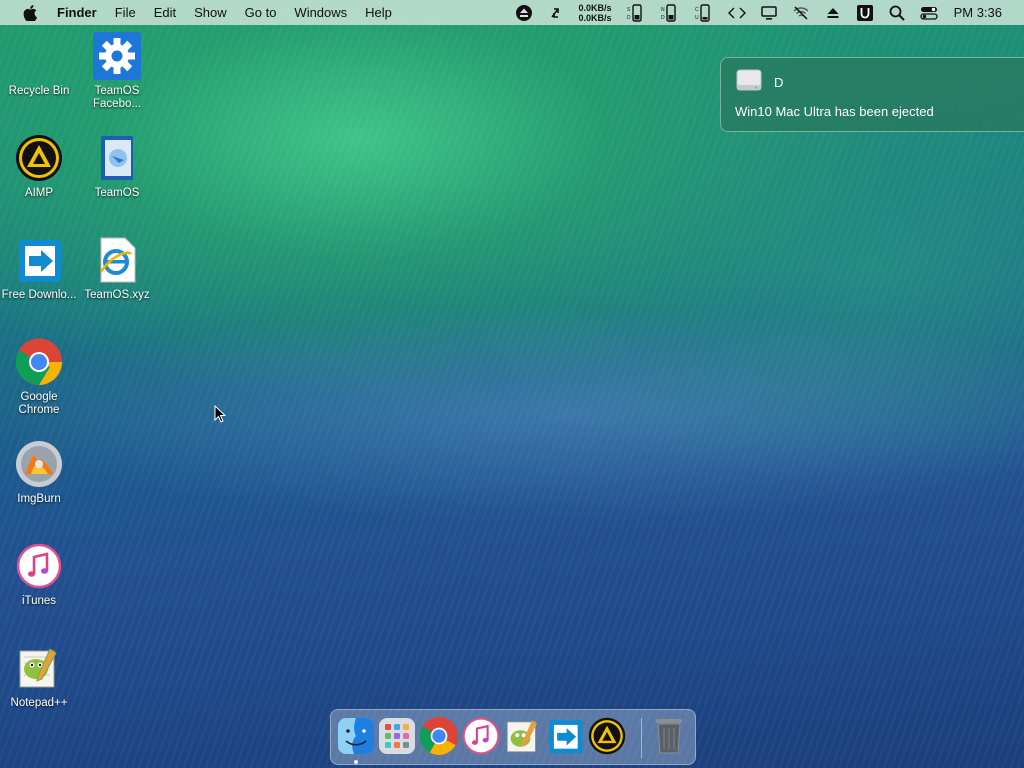 The image size is (1024, 768). What do you see at coordinates (356, 736) in the screenshot?
I see `finder-icon` at bounding box center [356, 736].